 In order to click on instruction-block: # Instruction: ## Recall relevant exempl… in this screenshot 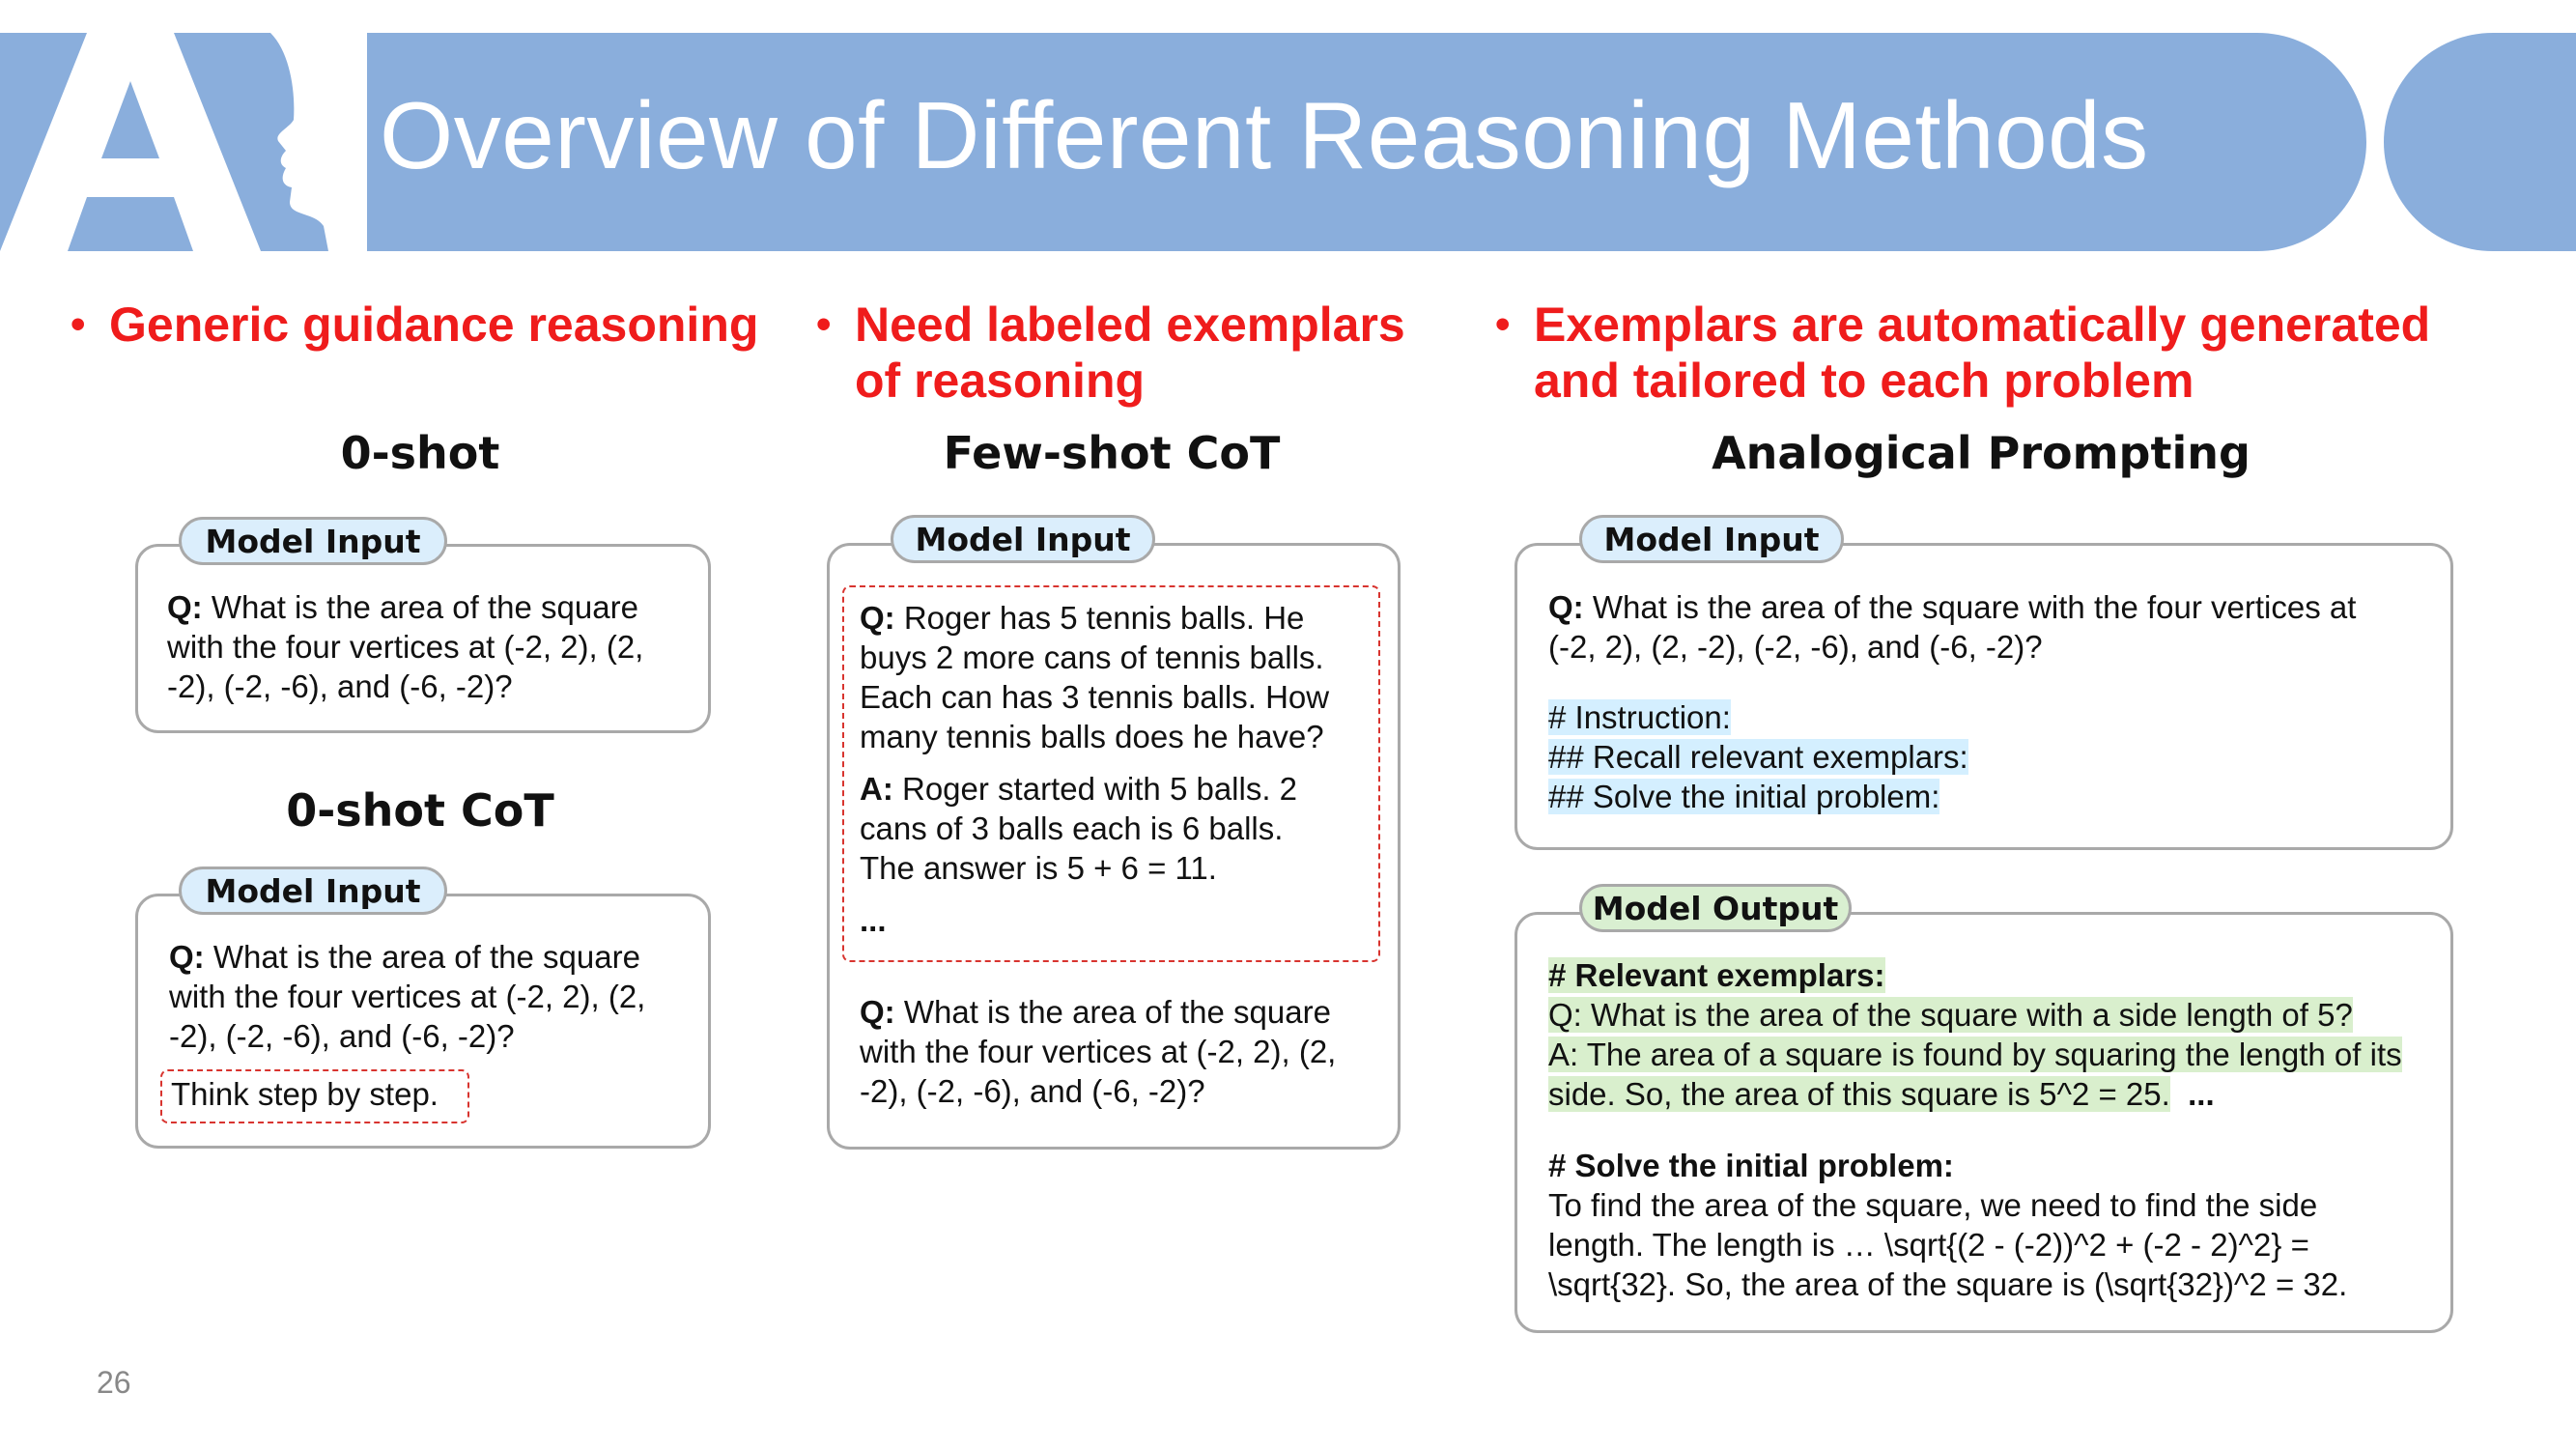, I will do `click(1758, 756)`.